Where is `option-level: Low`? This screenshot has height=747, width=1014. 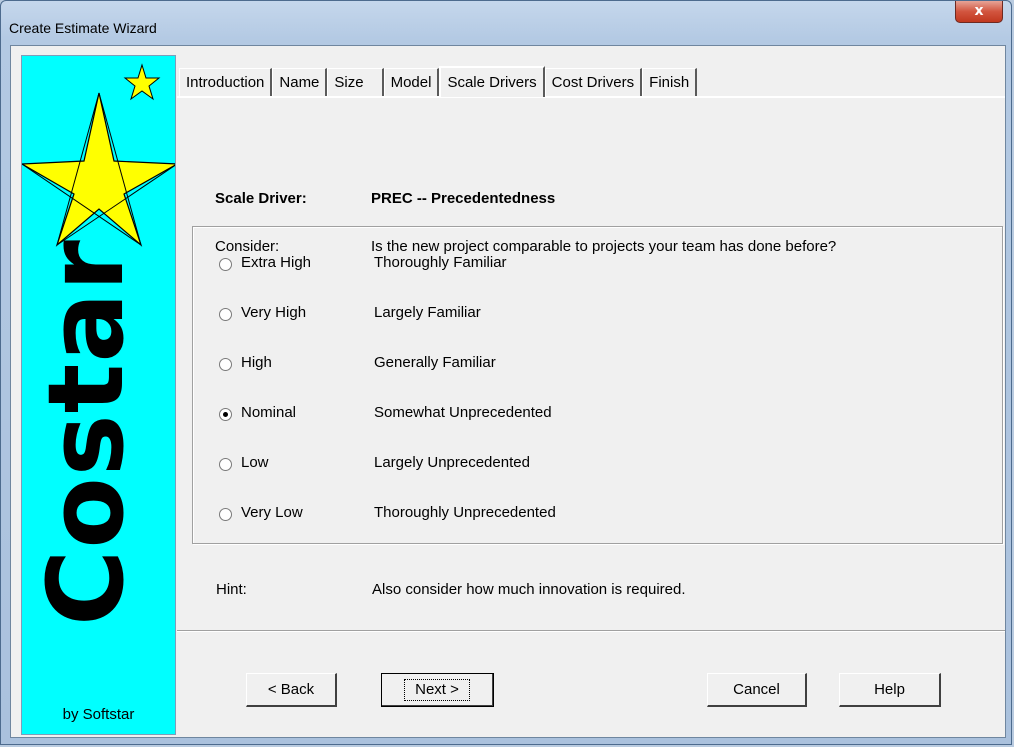
option-level: Low is located at coordinates (255, 462).